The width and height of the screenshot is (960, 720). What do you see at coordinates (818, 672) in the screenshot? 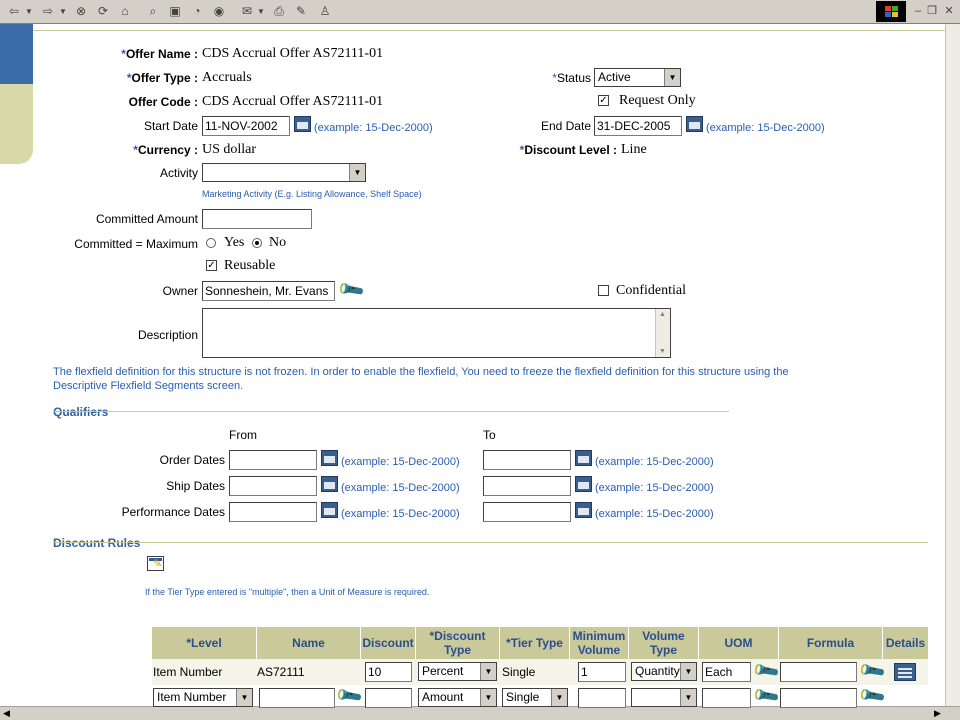
I see `row1-formula-input` at bounding box center [818, 672].